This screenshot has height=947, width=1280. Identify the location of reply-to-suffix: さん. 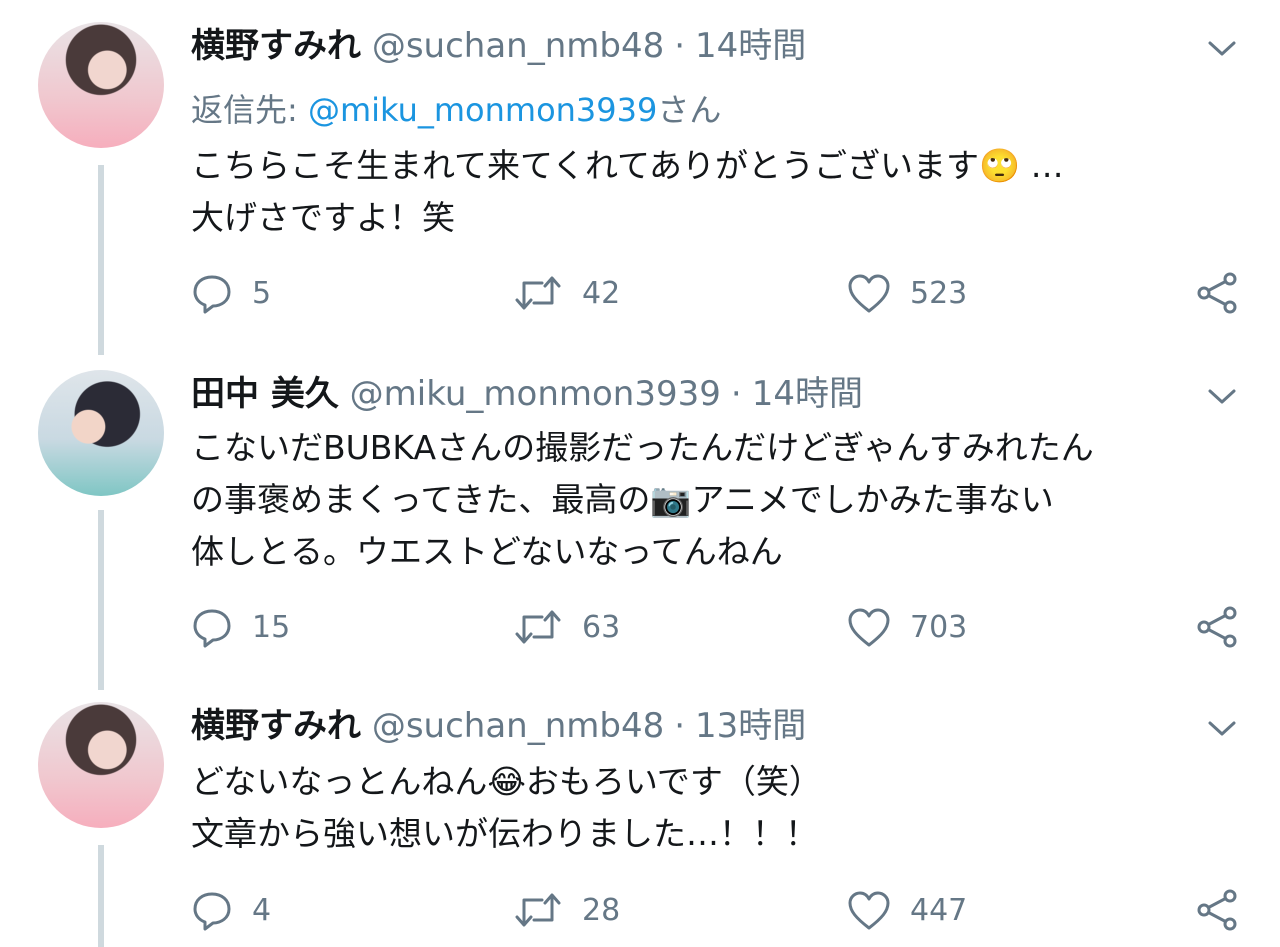
(689, 110).